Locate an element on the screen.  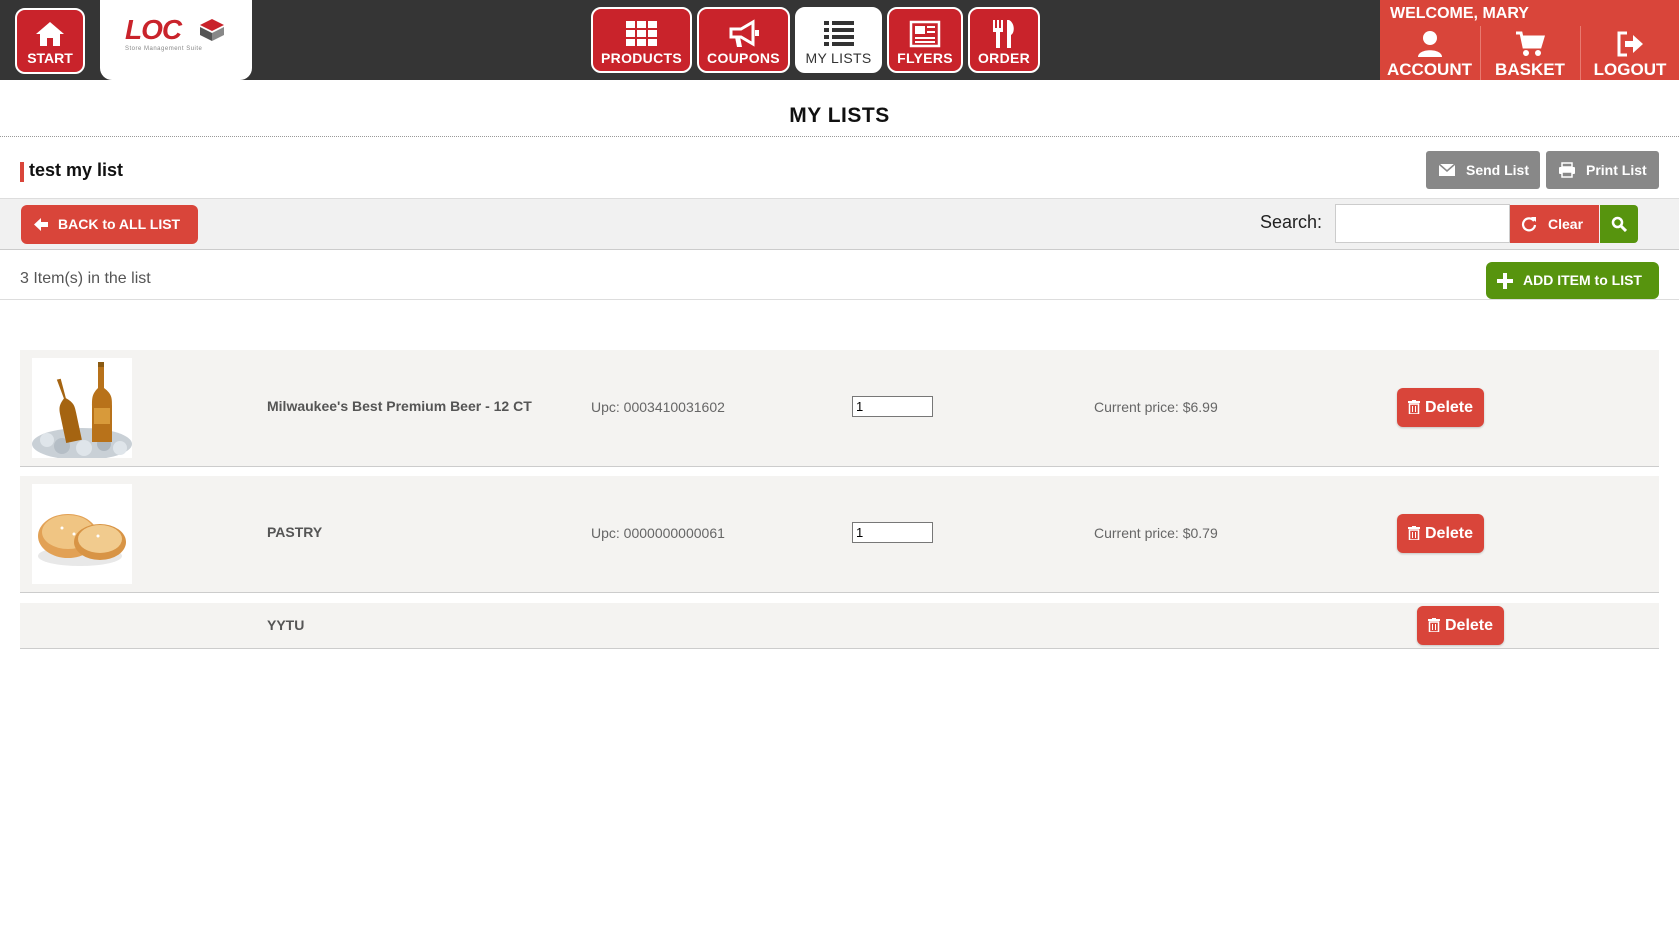
pastry-image is located at coordinates (82, 534).